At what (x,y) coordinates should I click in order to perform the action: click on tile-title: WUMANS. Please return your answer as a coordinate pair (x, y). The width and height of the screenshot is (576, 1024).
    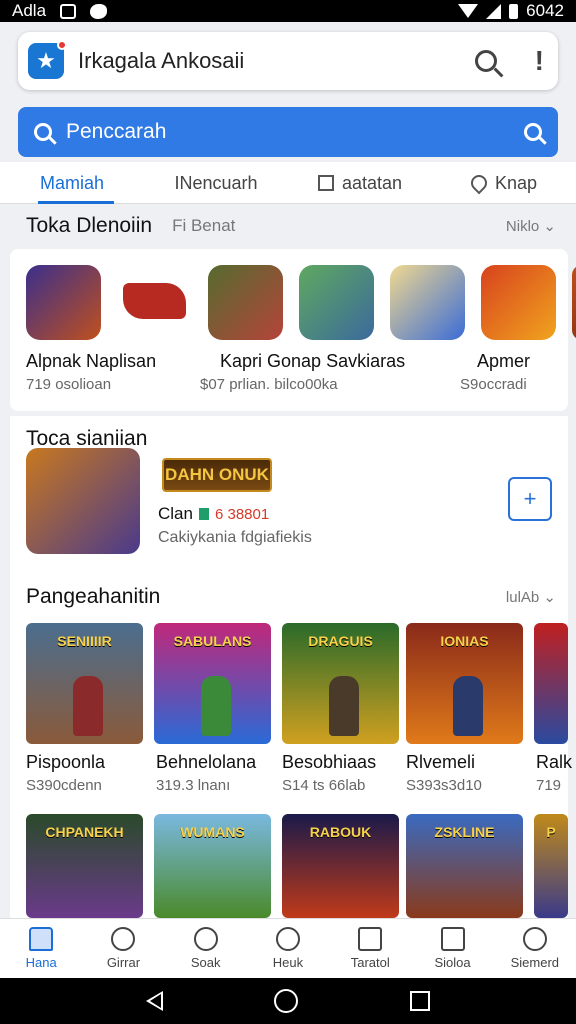
    Looking at the image, I should click on (212, 832).